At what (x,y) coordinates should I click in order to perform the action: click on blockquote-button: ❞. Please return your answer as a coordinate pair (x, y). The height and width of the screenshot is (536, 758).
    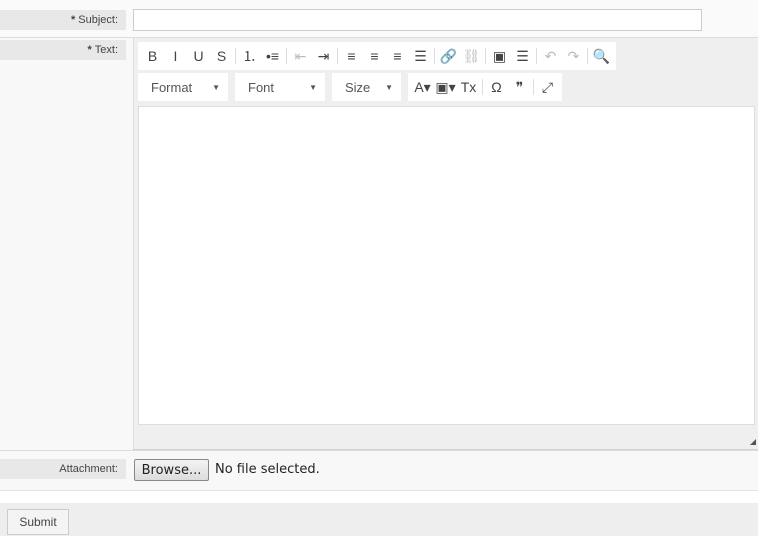
    Looking at the image, I should click on (519, 87).